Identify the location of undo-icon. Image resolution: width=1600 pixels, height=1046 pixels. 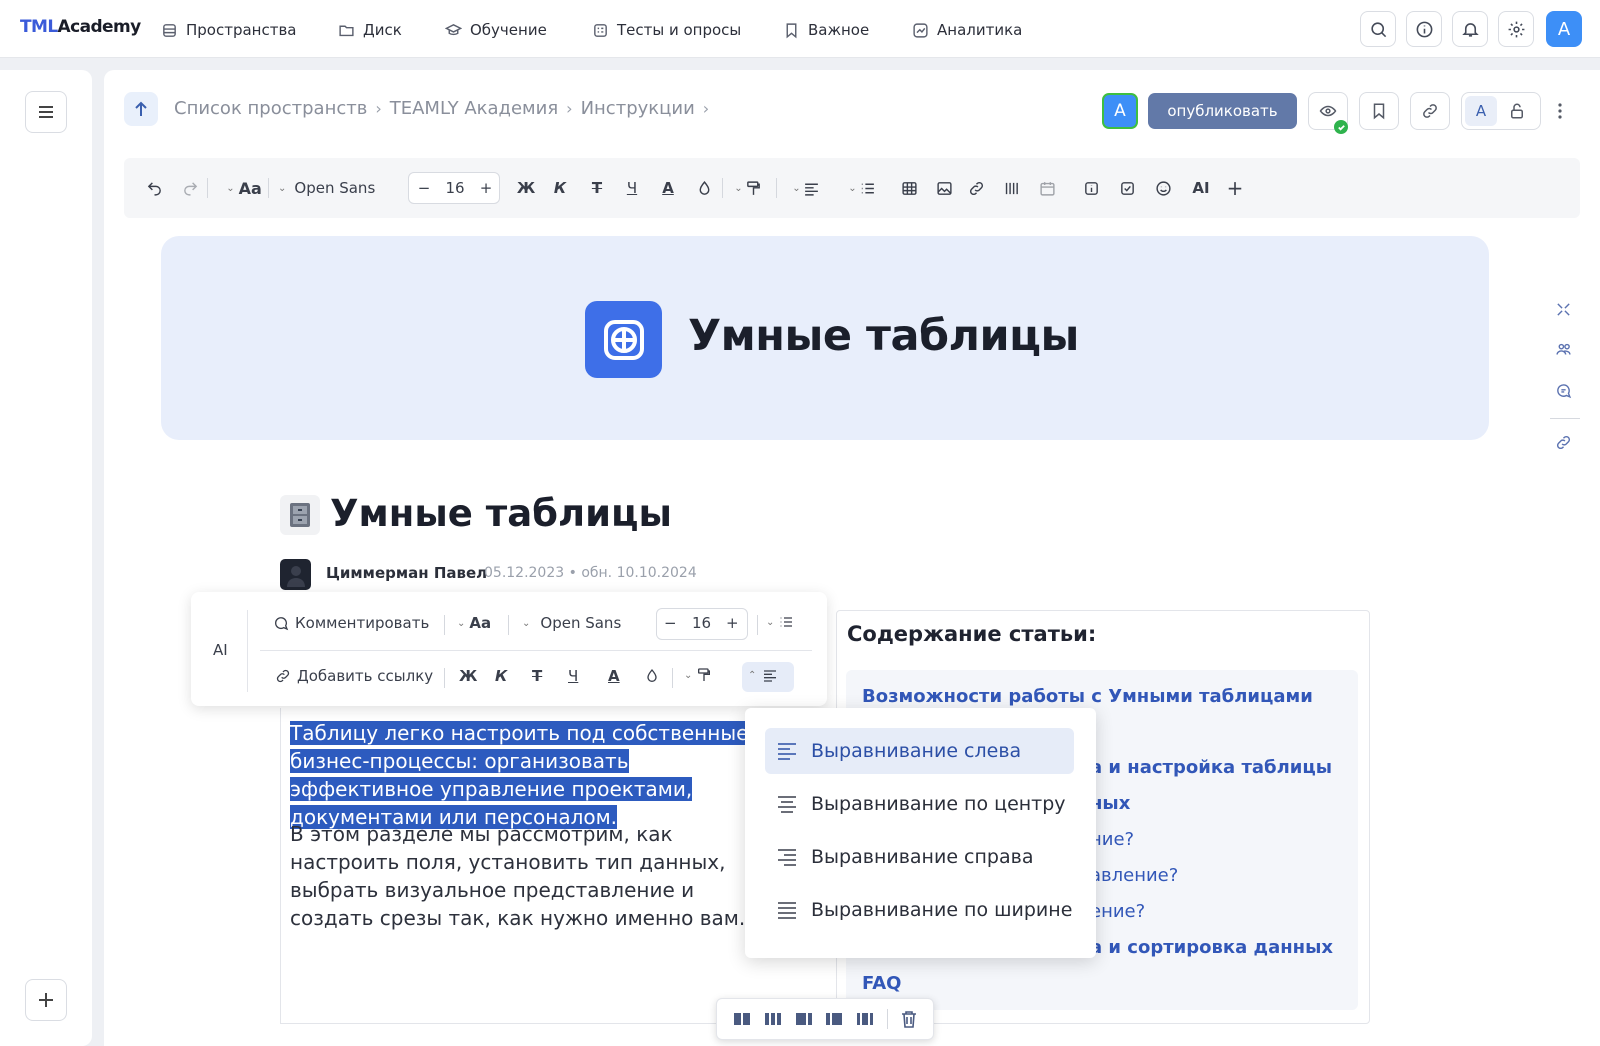
(154, 188).